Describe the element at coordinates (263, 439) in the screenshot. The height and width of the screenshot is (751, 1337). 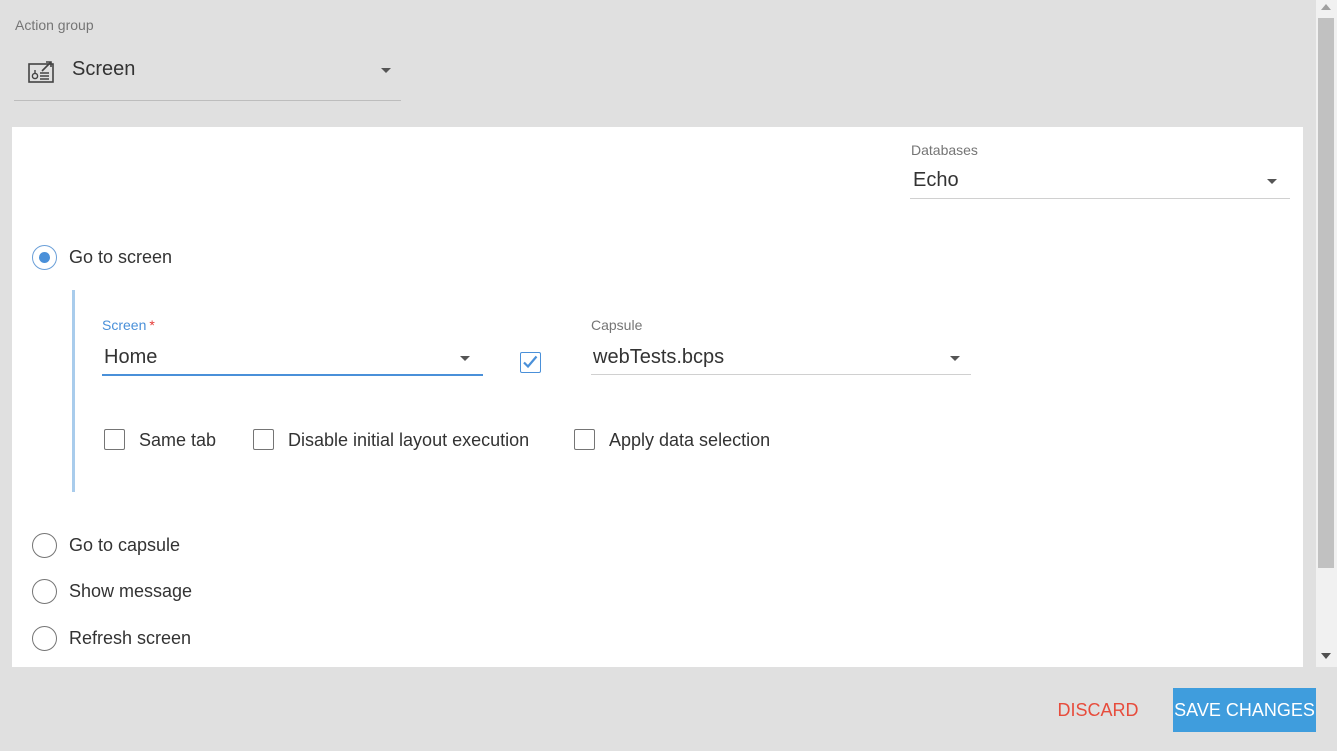
I see `disable-initial-layout-checkbox` at that location.